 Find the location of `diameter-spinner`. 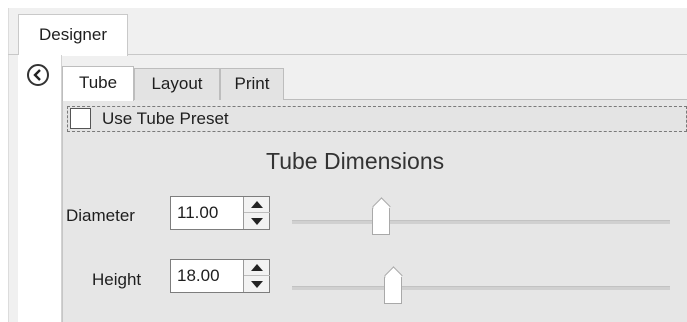

diameter-spinner is located at coordinates (256, 213).